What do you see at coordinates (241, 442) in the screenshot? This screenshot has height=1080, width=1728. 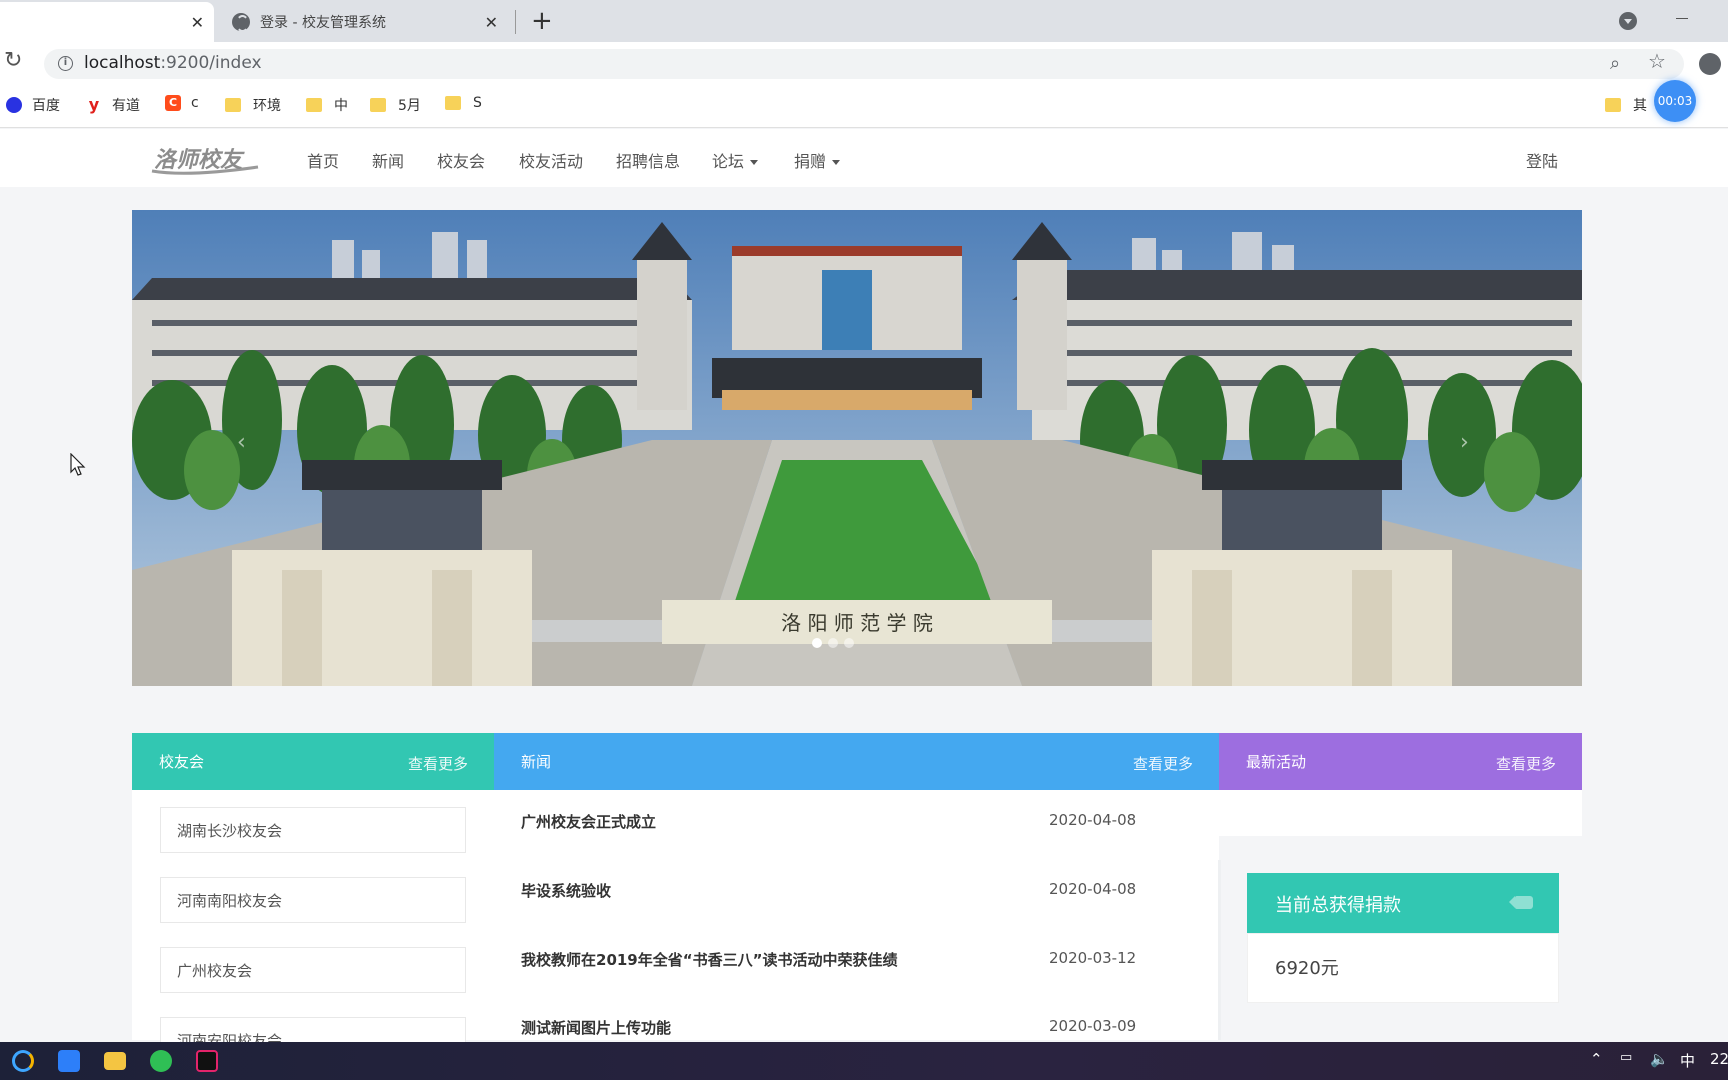 I see `carousel-prev-icon: ‹` at bounding box center [241, 442].